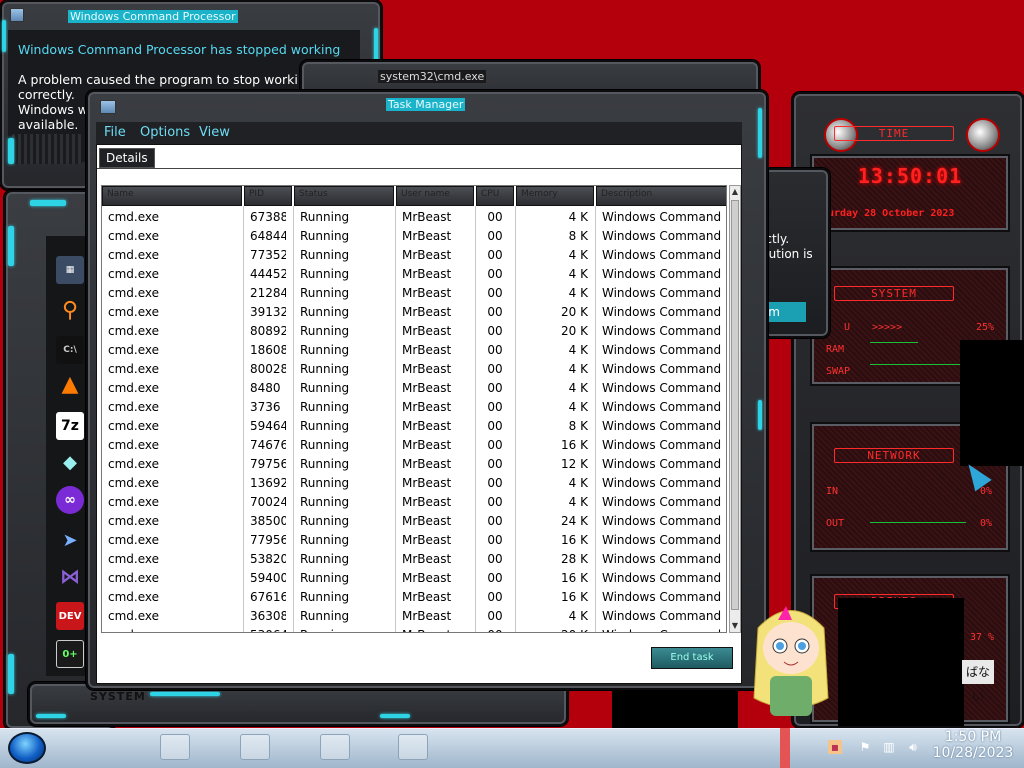 This screenshot has height=768, width=1024. What do you see at coordinates (214, 132) in the screenshot?
I see `menu-view: View` at bounding box center [214, 132].